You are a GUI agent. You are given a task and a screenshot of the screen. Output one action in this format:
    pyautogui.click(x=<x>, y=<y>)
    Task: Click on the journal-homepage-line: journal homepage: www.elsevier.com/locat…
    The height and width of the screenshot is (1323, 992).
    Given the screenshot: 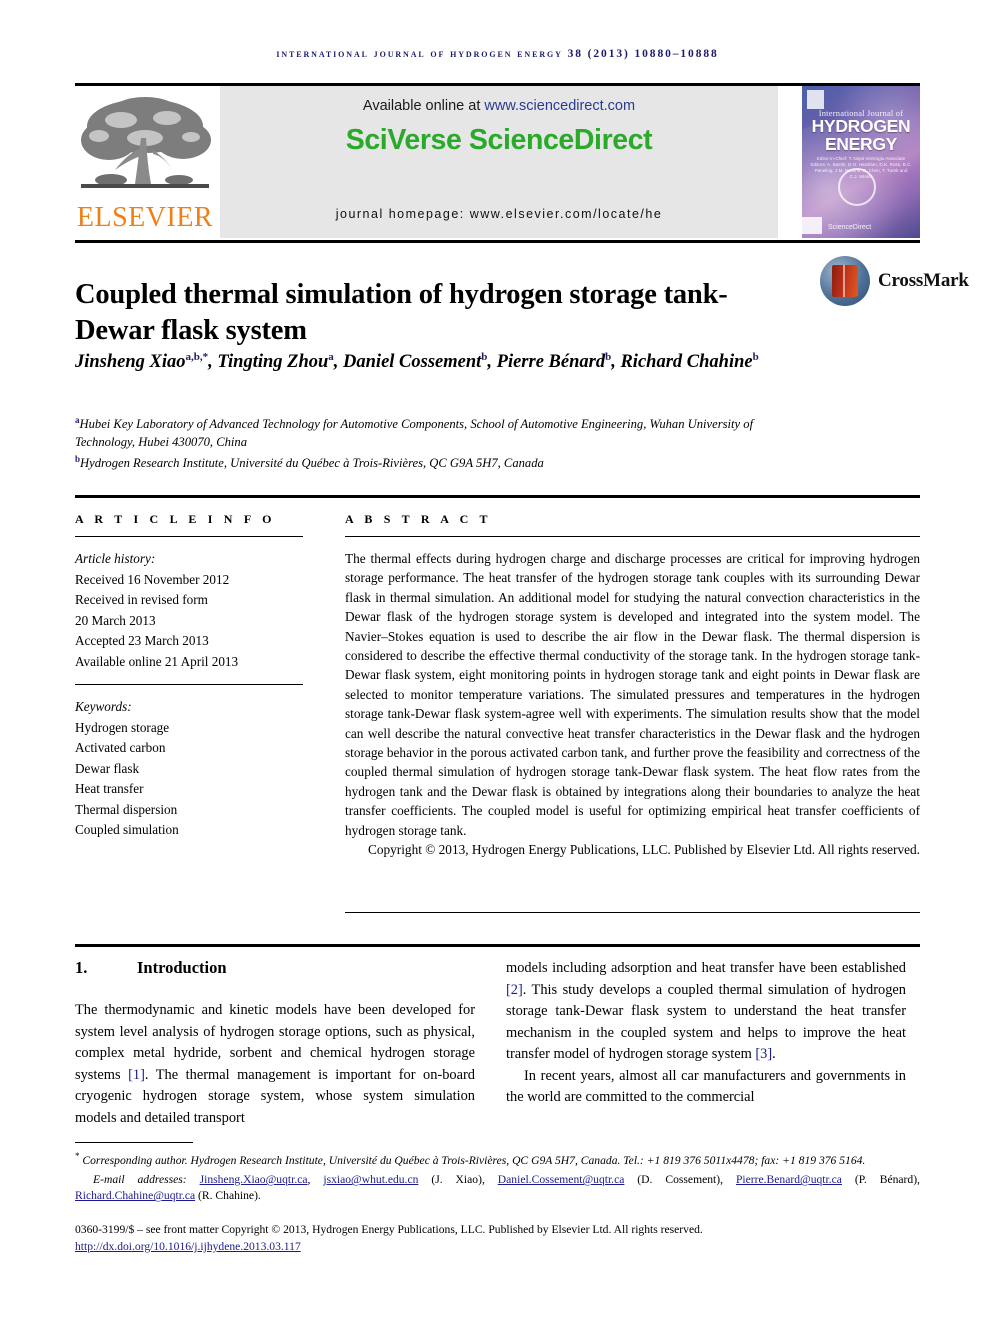 What is the action you would take?
    pyautogui.click(x=499, y=214)
    